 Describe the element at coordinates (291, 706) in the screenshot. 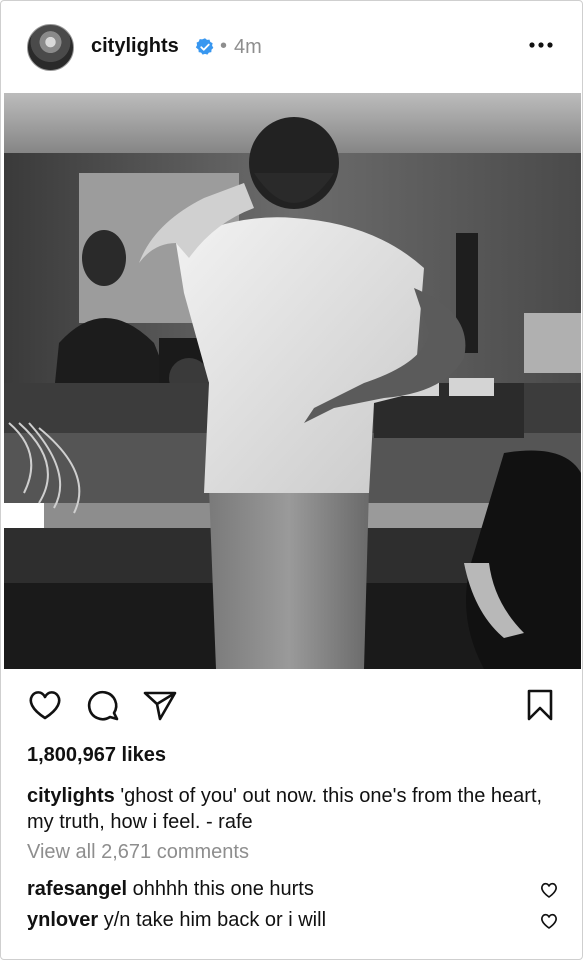

I see `action-bar` at that location.